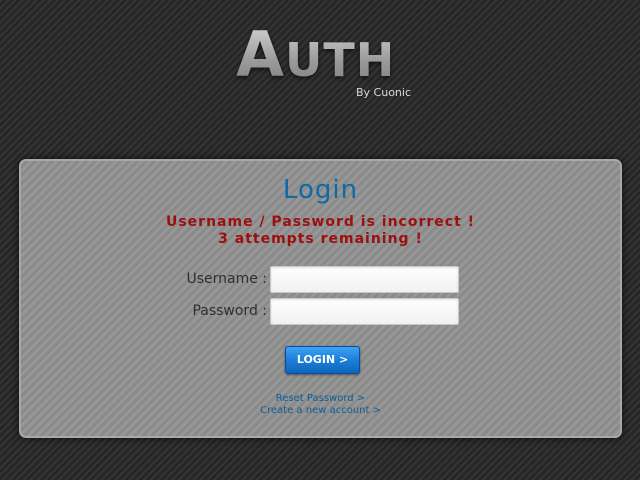  I want to click on logo-title: AUTH, so click(315, 57).